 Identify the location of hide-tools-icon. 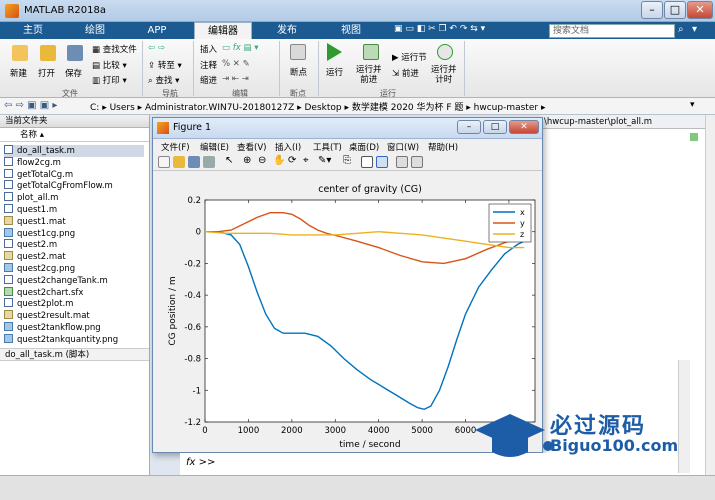
(402, 162).